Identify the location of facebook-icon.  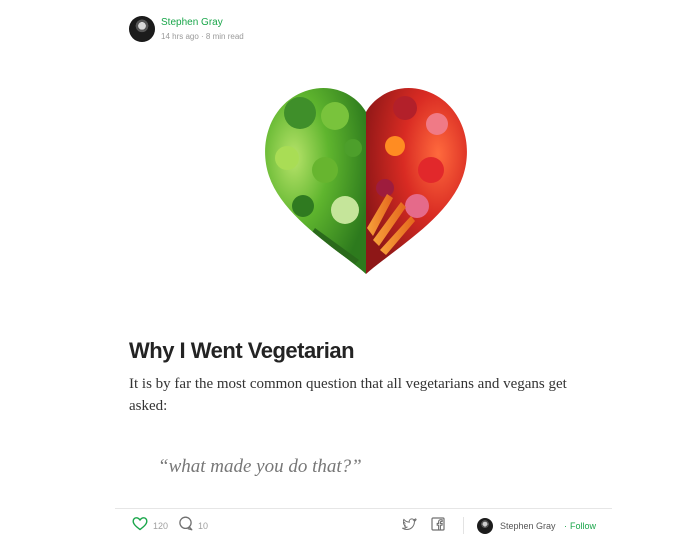
(438, 526).